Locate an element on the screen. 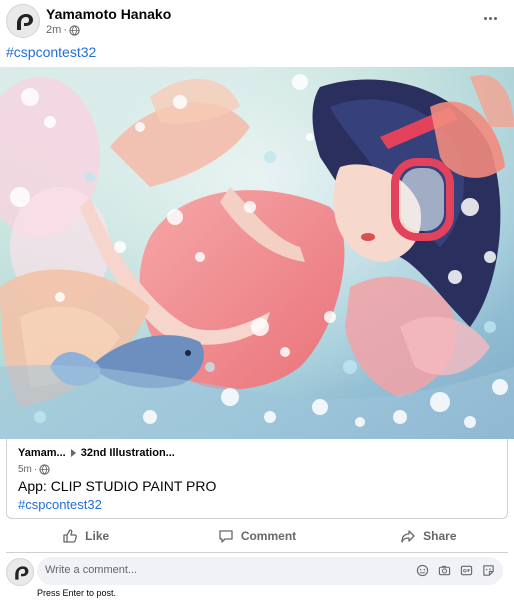 Image resolution: width=514 pixels, height=602 pixels. divider is located at coordinates (257, 552).